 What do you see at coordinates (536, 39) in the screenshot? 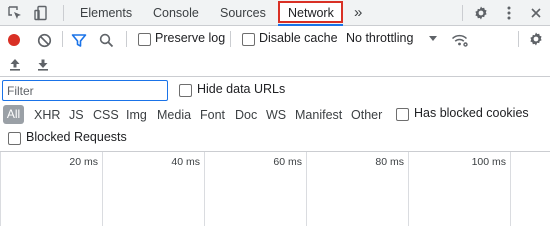
I see `network-settings-gear-icon` at bounding box center [536, 39].